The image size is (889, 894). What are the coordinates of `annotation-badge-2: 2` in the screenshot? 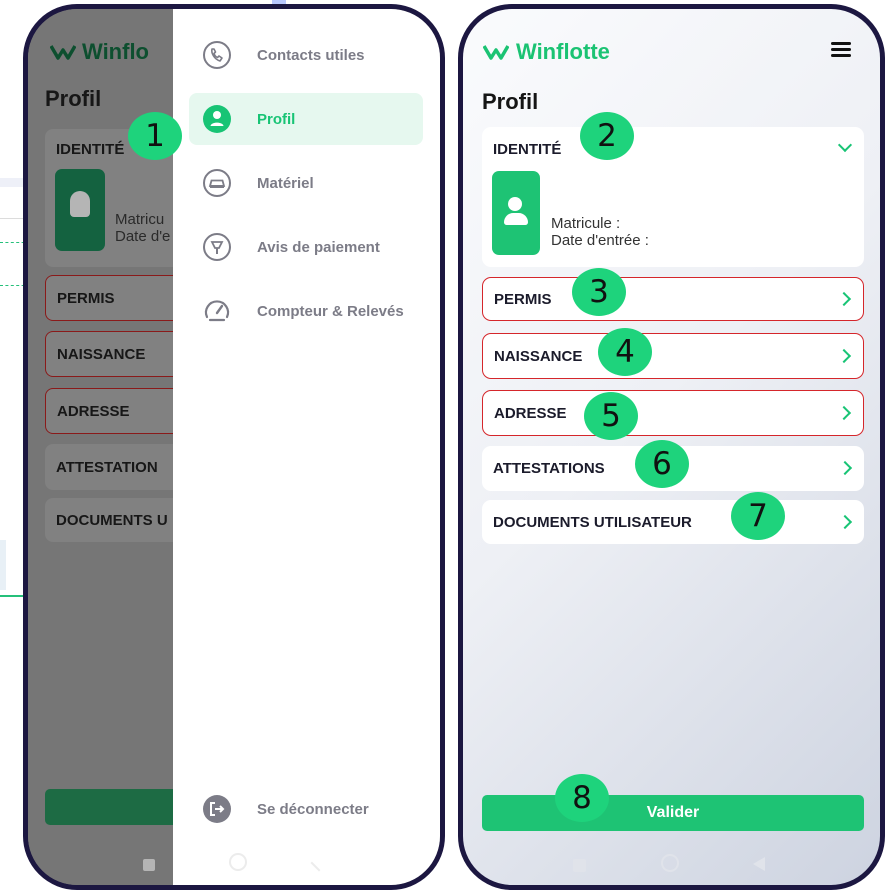 It's located at (607, 136).